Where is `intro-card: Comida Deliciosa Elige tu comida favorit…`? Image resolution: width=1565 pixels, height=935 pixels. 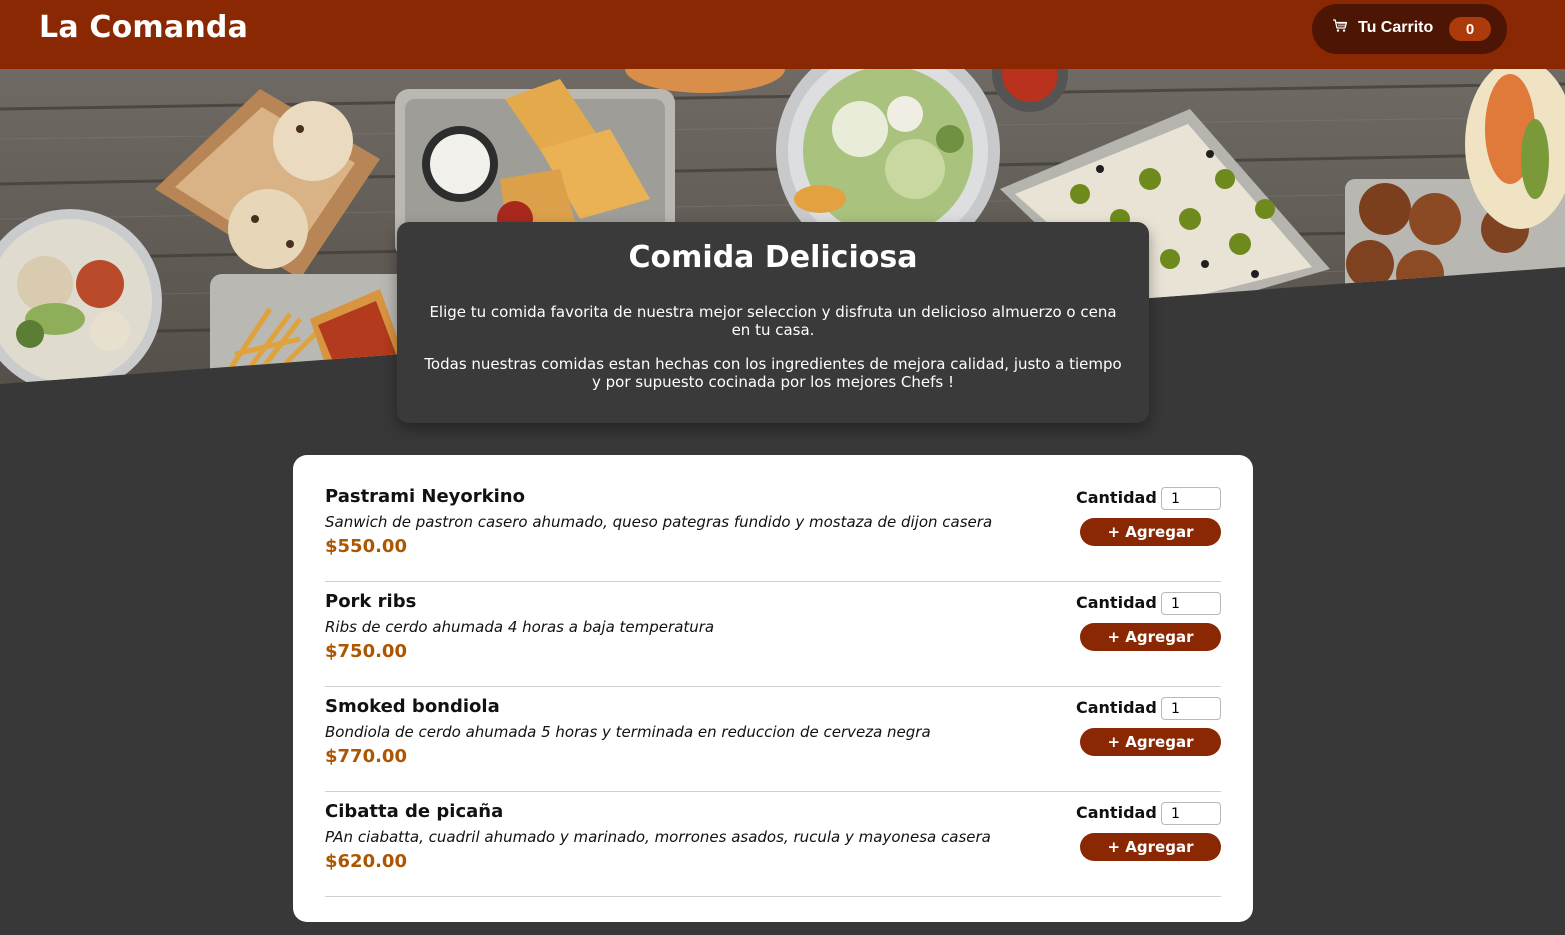 intro-card: Comida Deliciosa Elige tu comida favorit… is located at coordinates (773, 322).